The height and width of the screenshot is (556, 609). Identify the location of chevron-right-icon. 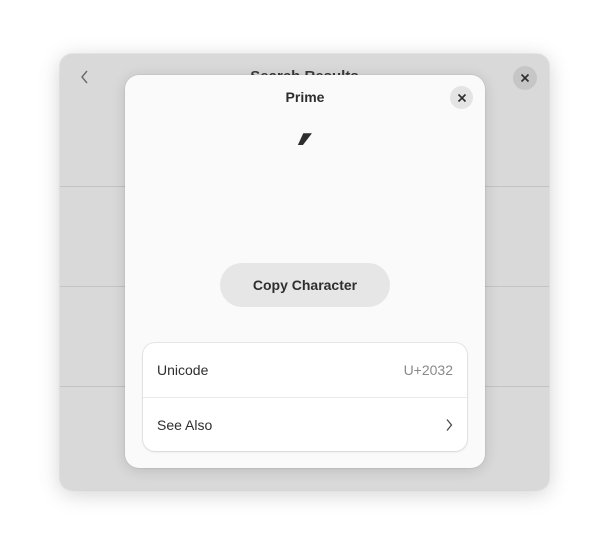
(449, 425).